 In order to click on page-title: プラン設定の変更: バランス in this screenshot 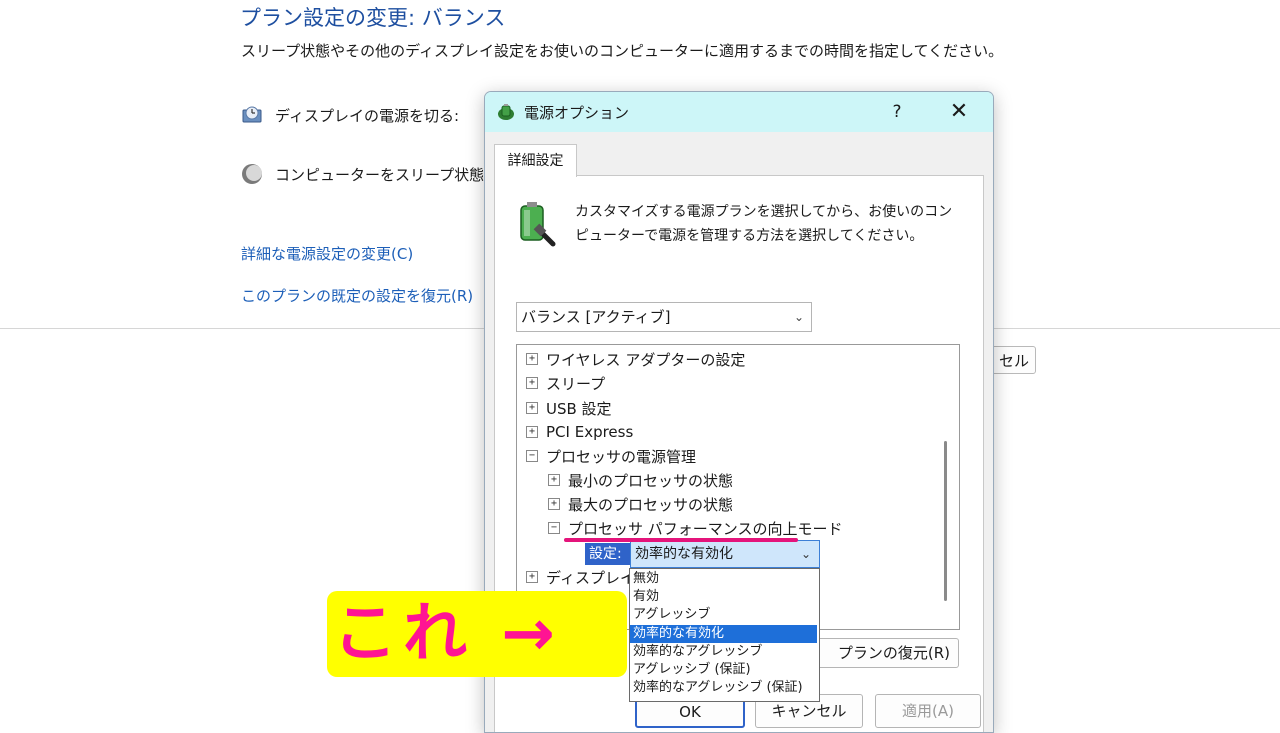, I will do `click(373, 18)`.